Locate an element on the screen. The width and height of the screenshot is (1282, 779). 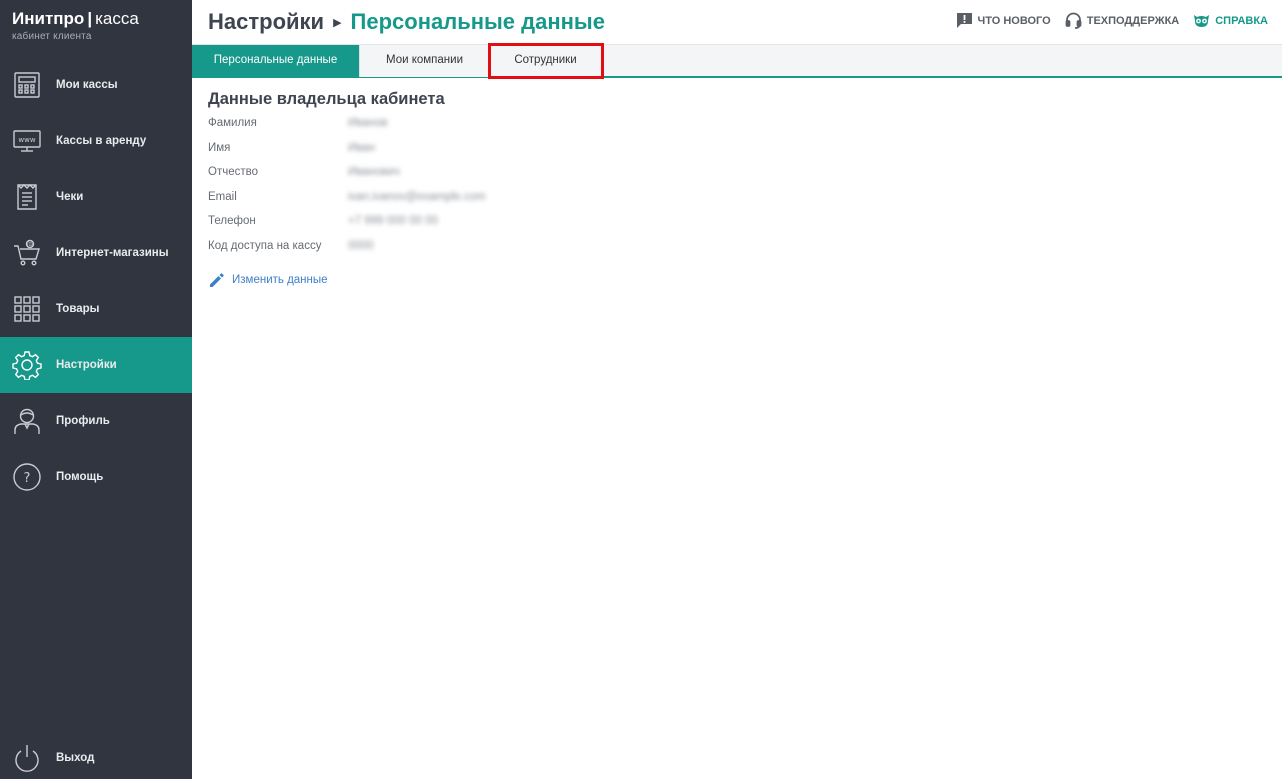
logo-subtitle: кабинет клиента is located at coordinates (52, 36).